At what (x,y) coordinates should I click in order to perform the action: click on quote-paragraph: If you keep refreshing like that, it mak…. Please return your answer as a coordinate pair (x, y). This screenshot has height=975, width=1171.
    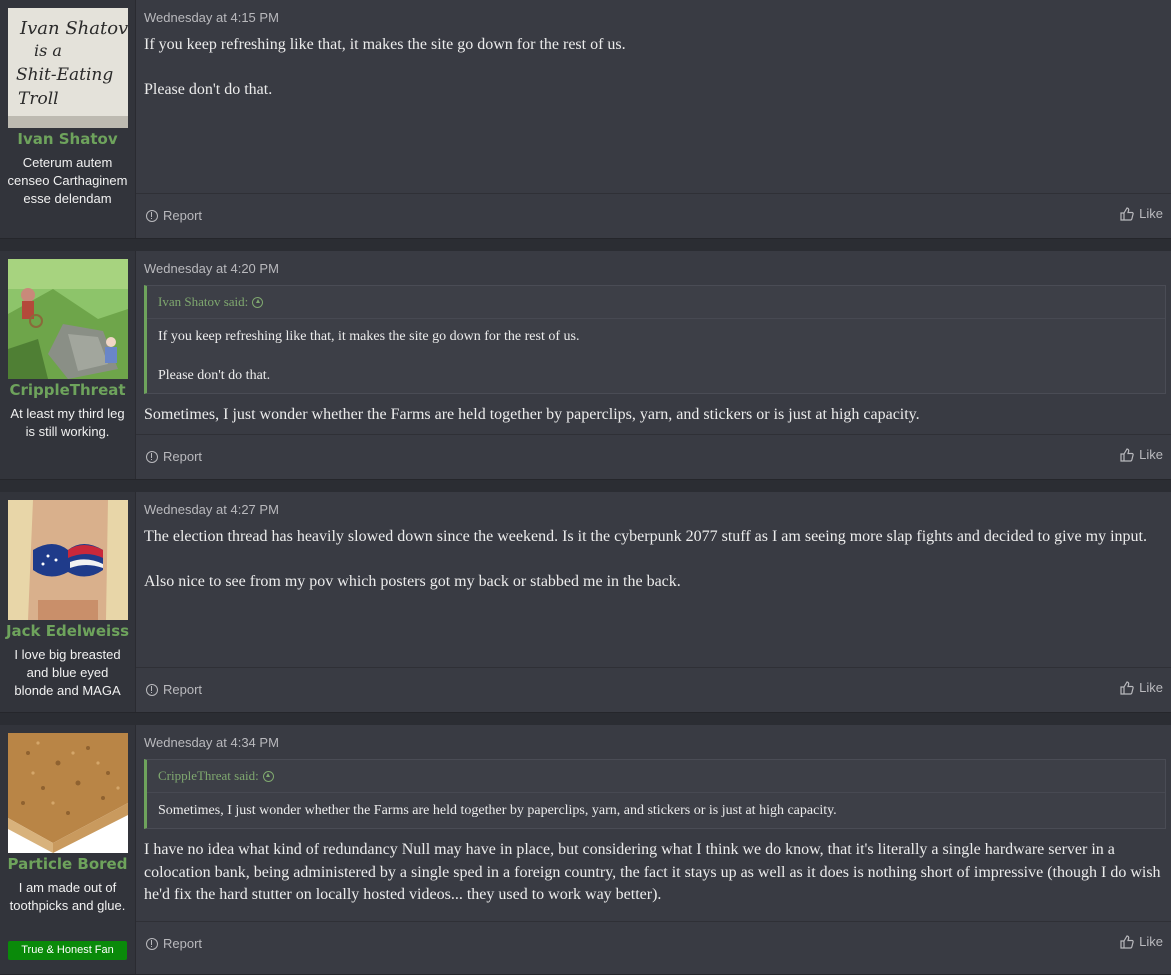
    Looking at the image, I should click on (369, 336).